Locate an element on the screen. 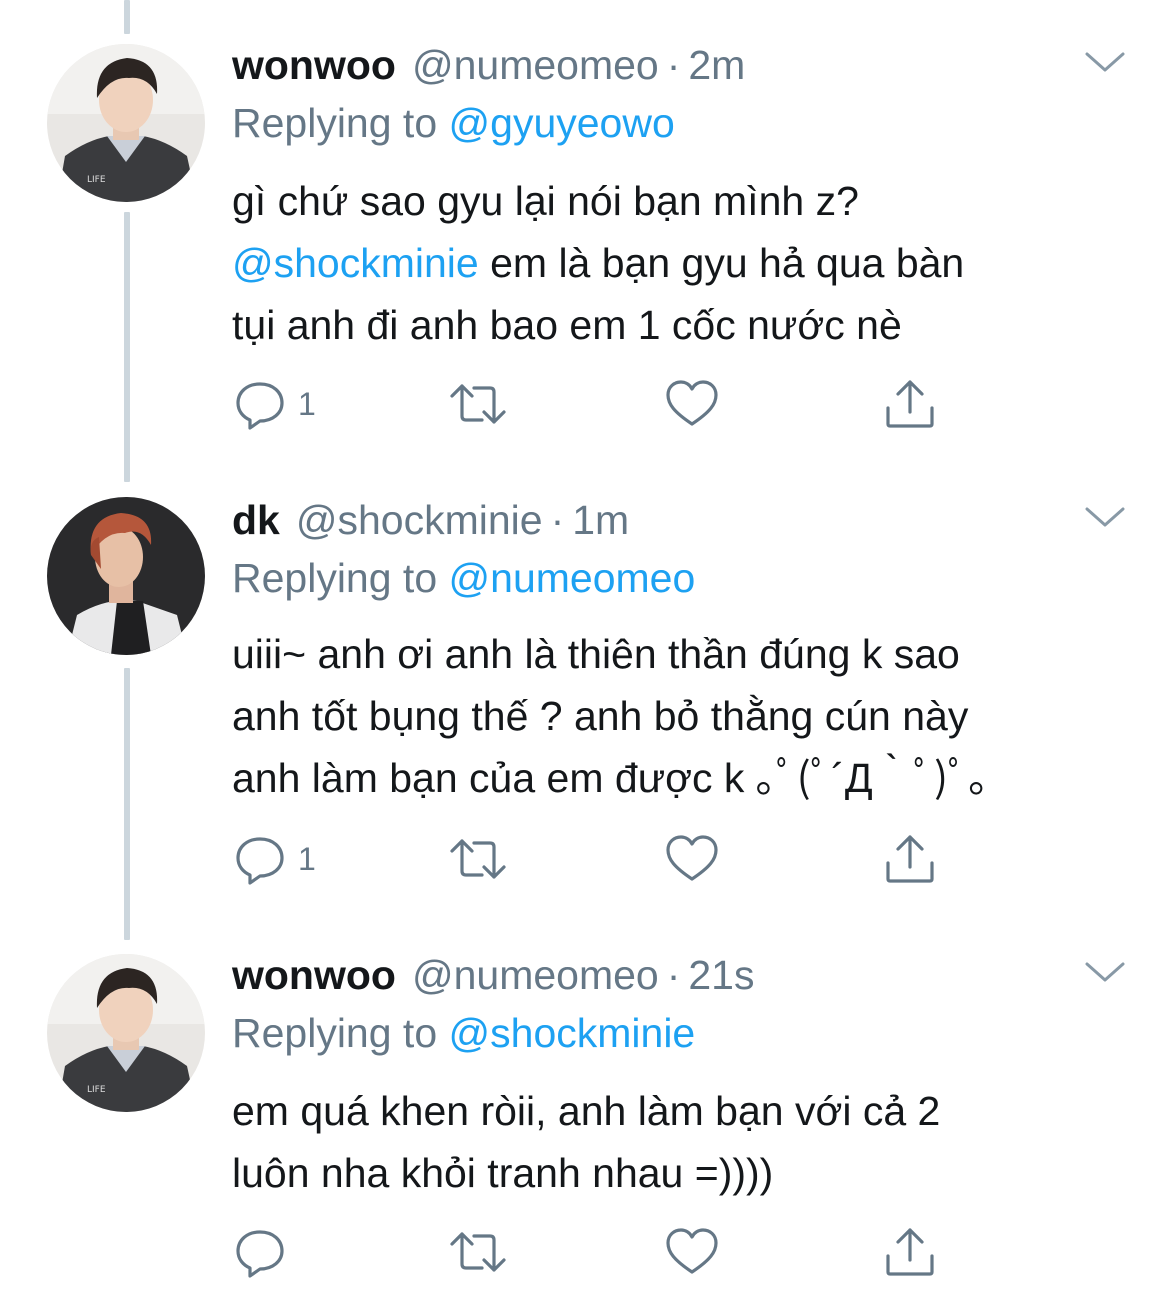 This screenshot has width=1170, height=1292. replying-to: Replying to @shockminie is located at coordinates (463, 1033).